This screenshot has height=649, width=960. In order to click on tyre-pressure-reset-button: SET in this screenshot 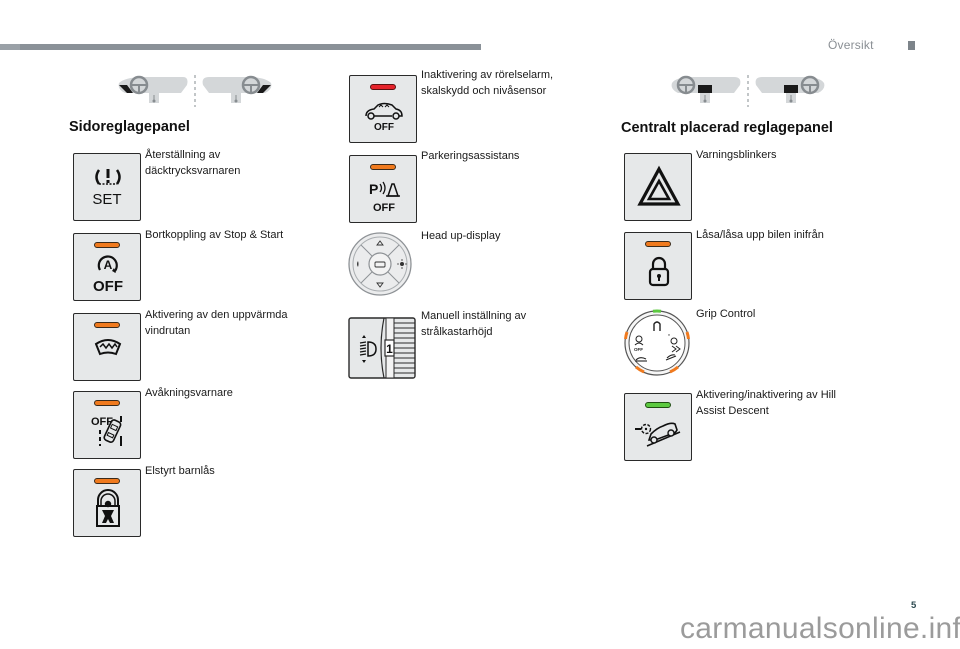, I will do `click(107, 187)`.